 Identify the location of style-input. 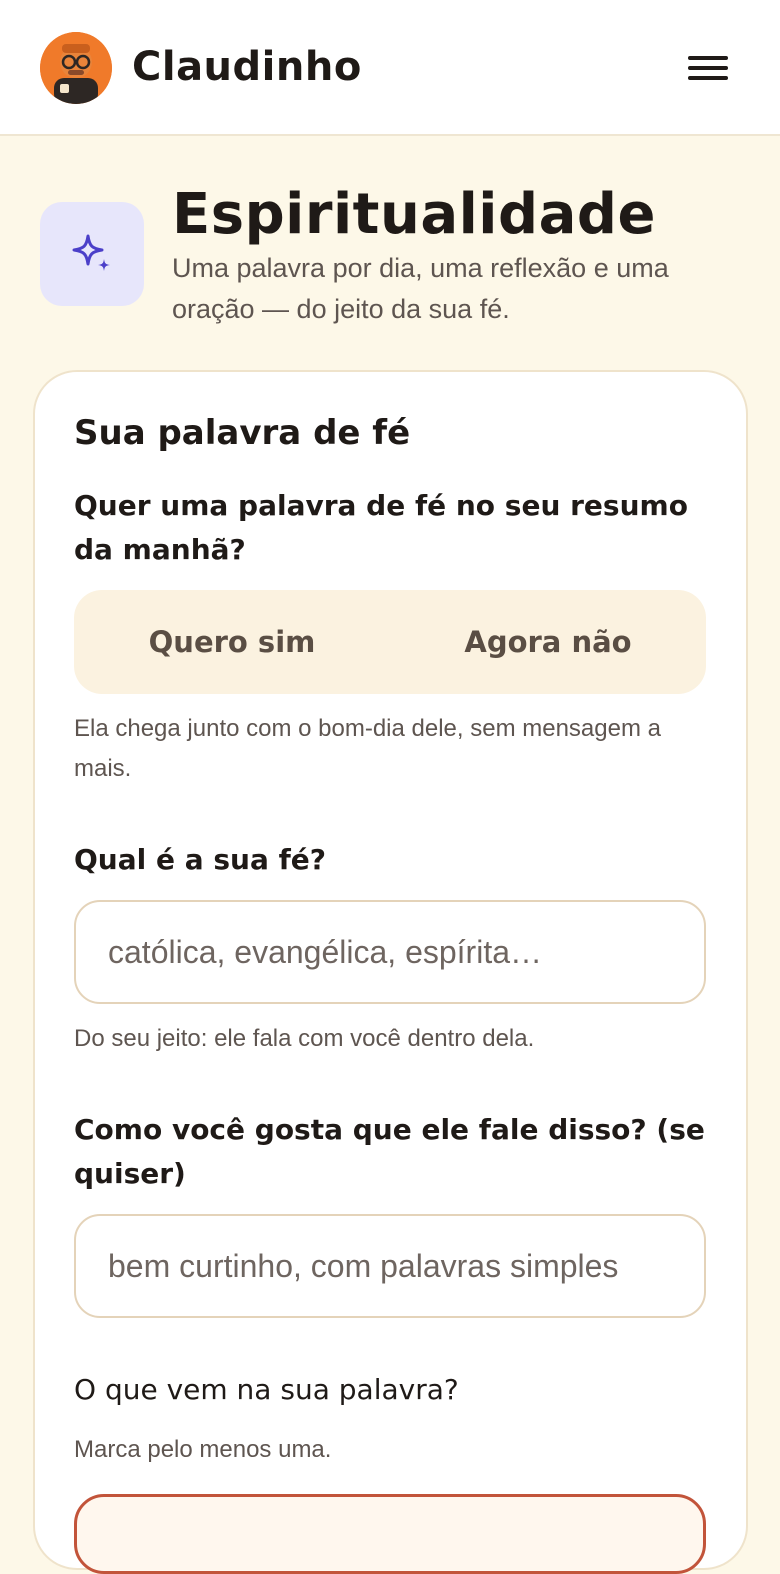
(390, 1266).